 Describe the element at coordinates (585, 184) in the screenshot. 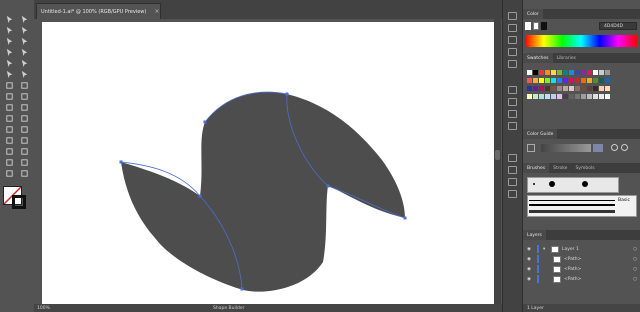

I see `brush-dot-large` at that location.